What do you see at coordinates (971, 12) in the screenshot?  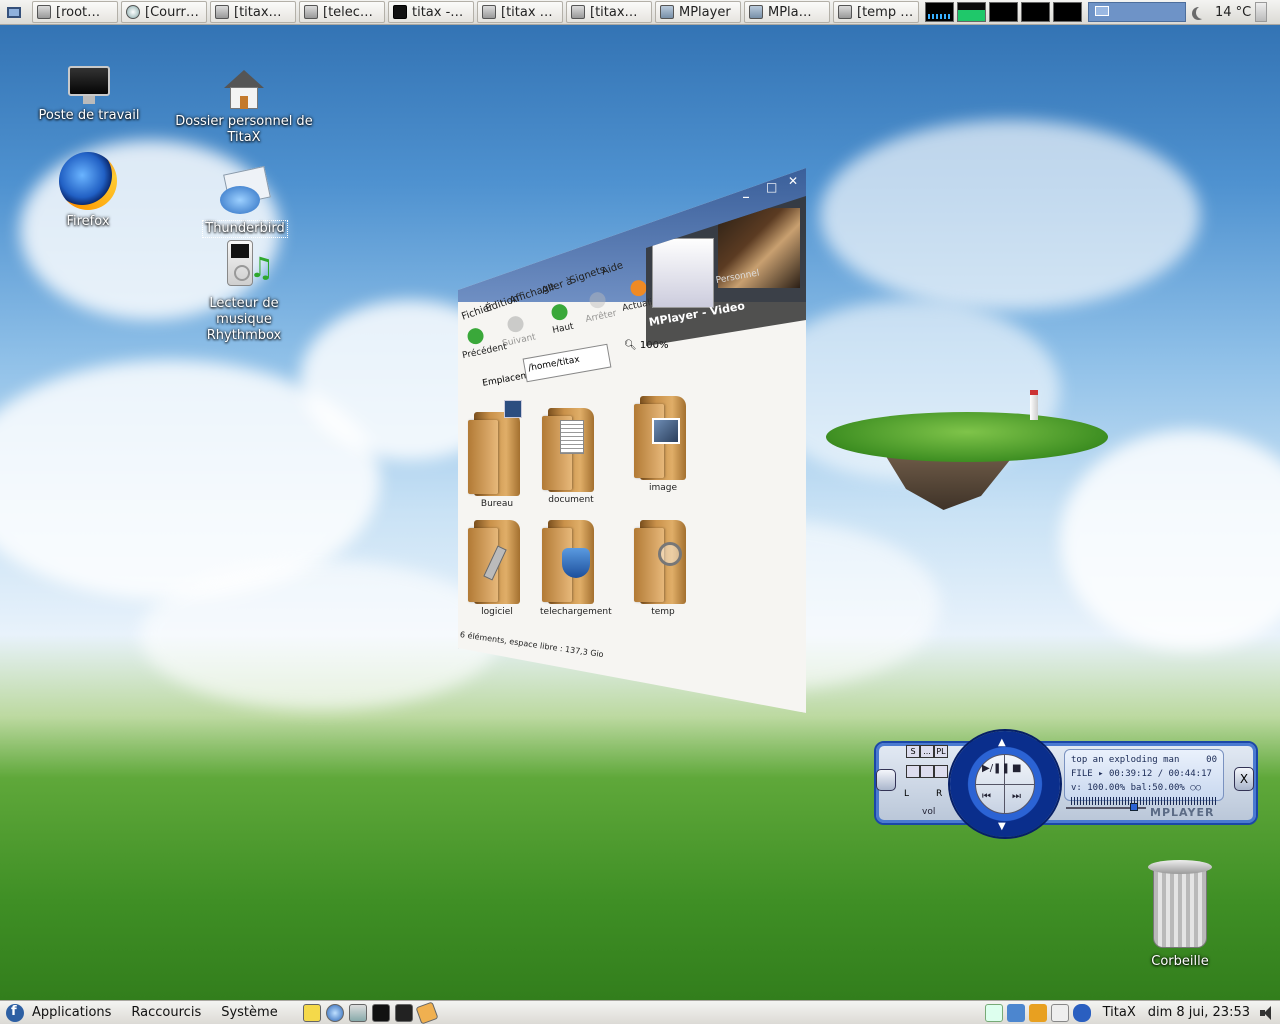 I see `memory-monitor` at bounding box center [971, 12].